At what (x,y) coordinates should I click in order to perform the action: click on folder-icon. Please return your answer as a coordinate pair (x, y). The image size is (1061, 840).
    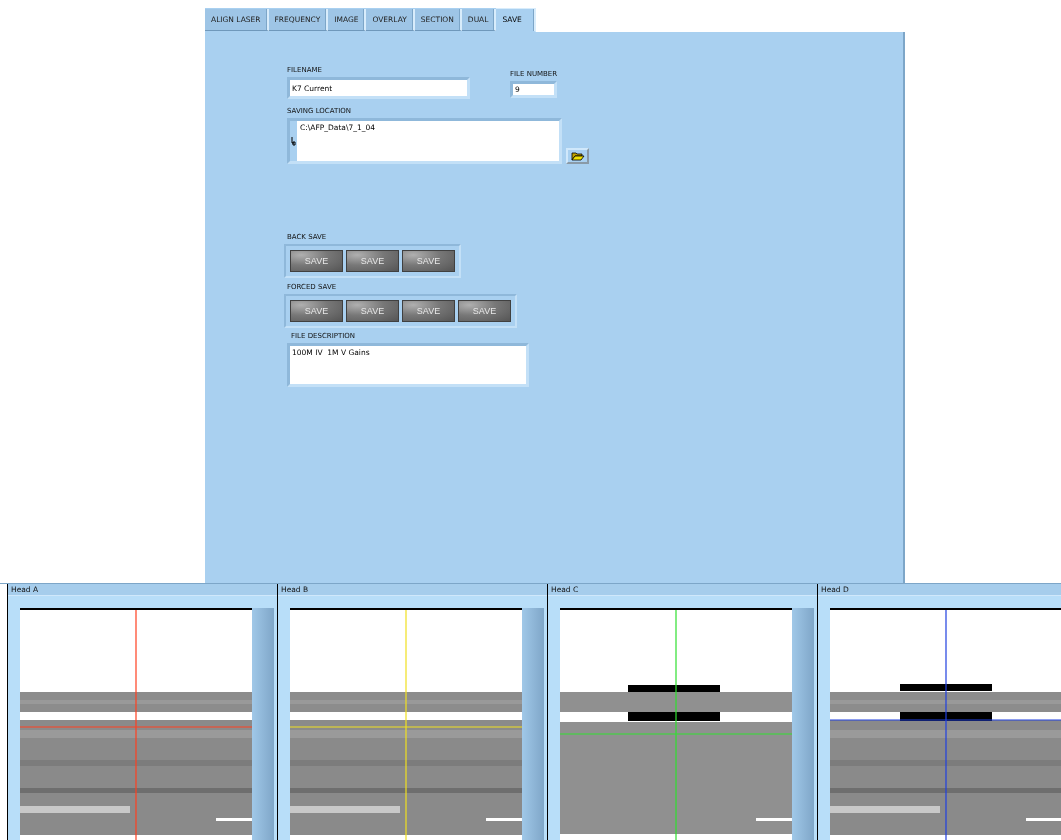
    Looking at the image, I should click on (577, 156).